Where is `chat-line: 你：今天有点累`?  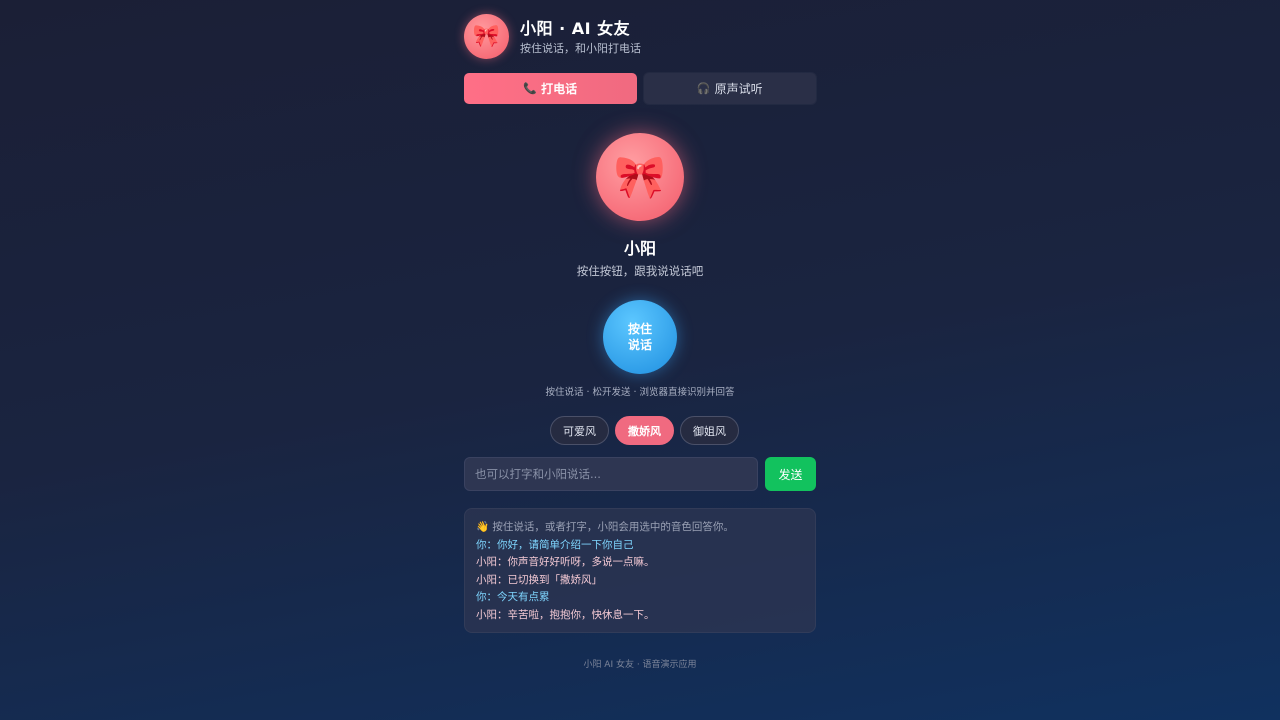
chat-line: 你：今天有点累 is located at coordinates (513, 597).